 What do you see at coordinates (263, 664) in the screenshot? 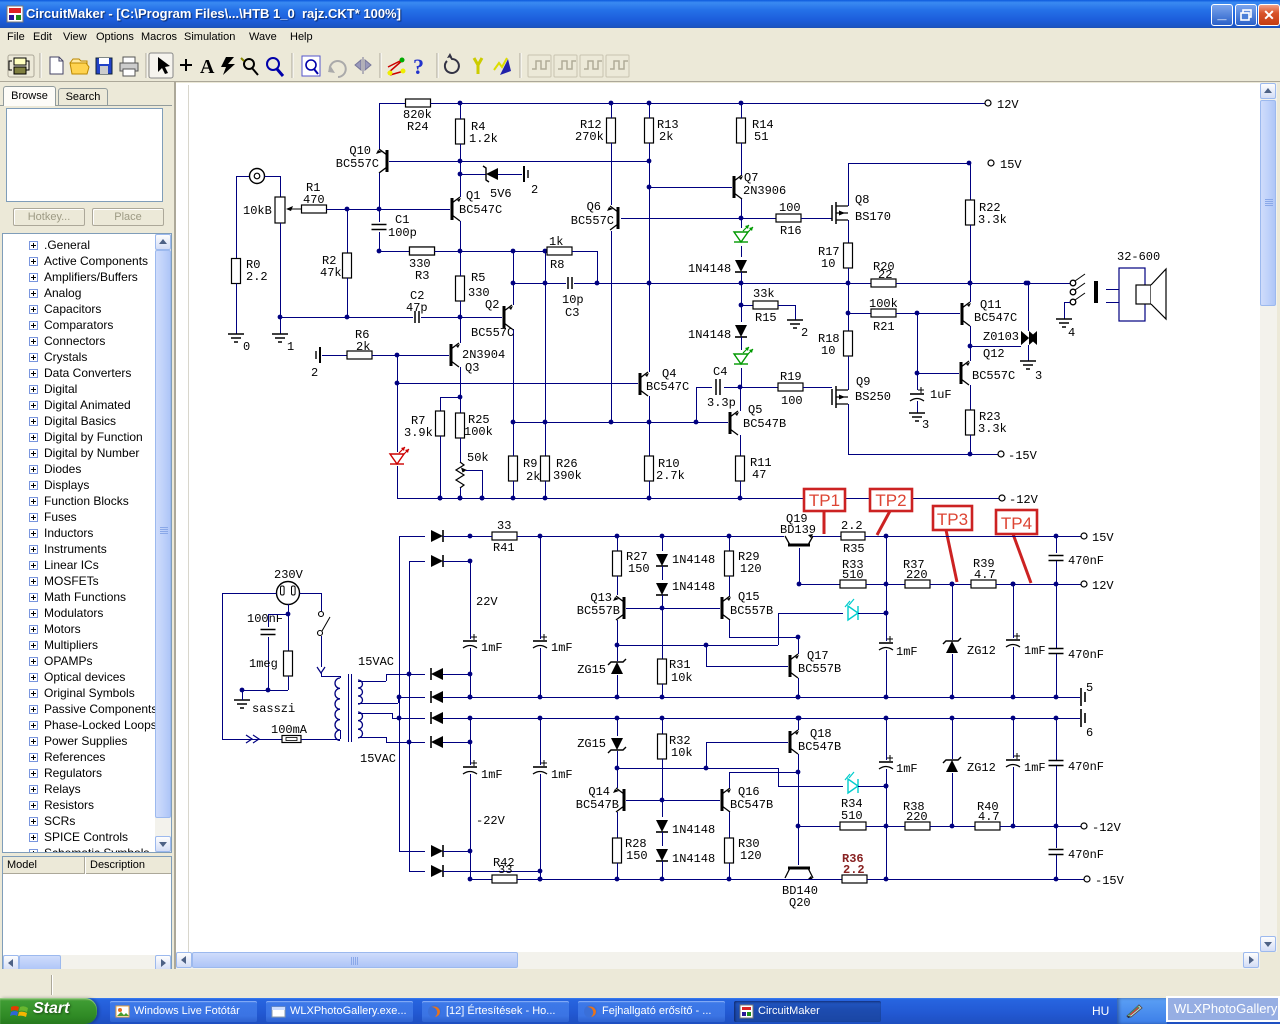
I see `svg-text: 1meg` at bounding box center [263, 664].